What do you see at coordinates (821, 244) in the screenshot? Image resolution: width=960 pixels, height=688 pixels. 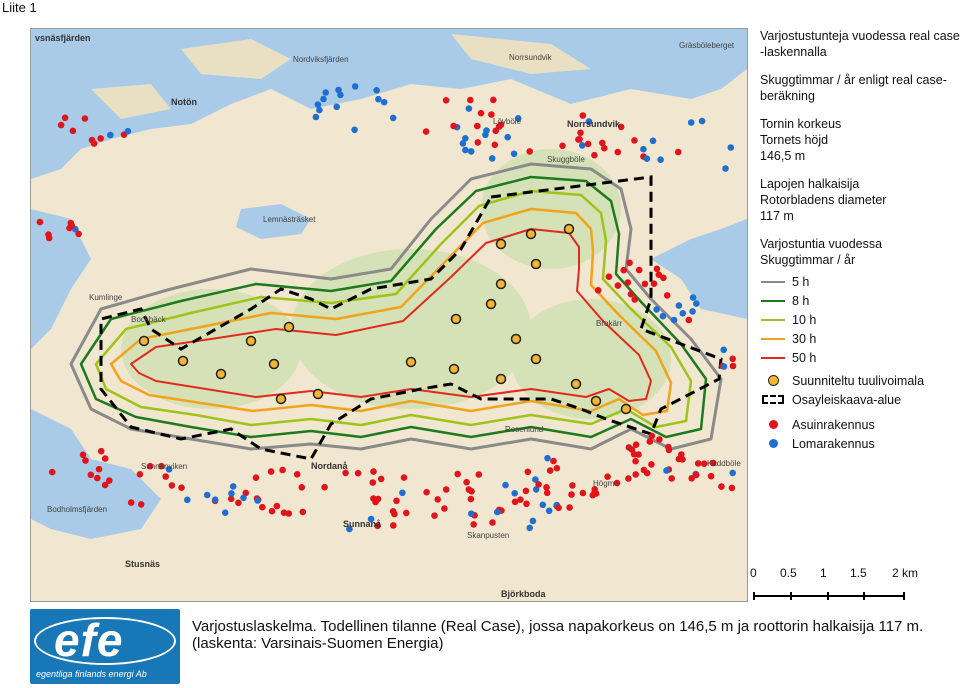 I see `hours-title-fi: Varjostuntia vuodessa` at bounding box center [821, 244].